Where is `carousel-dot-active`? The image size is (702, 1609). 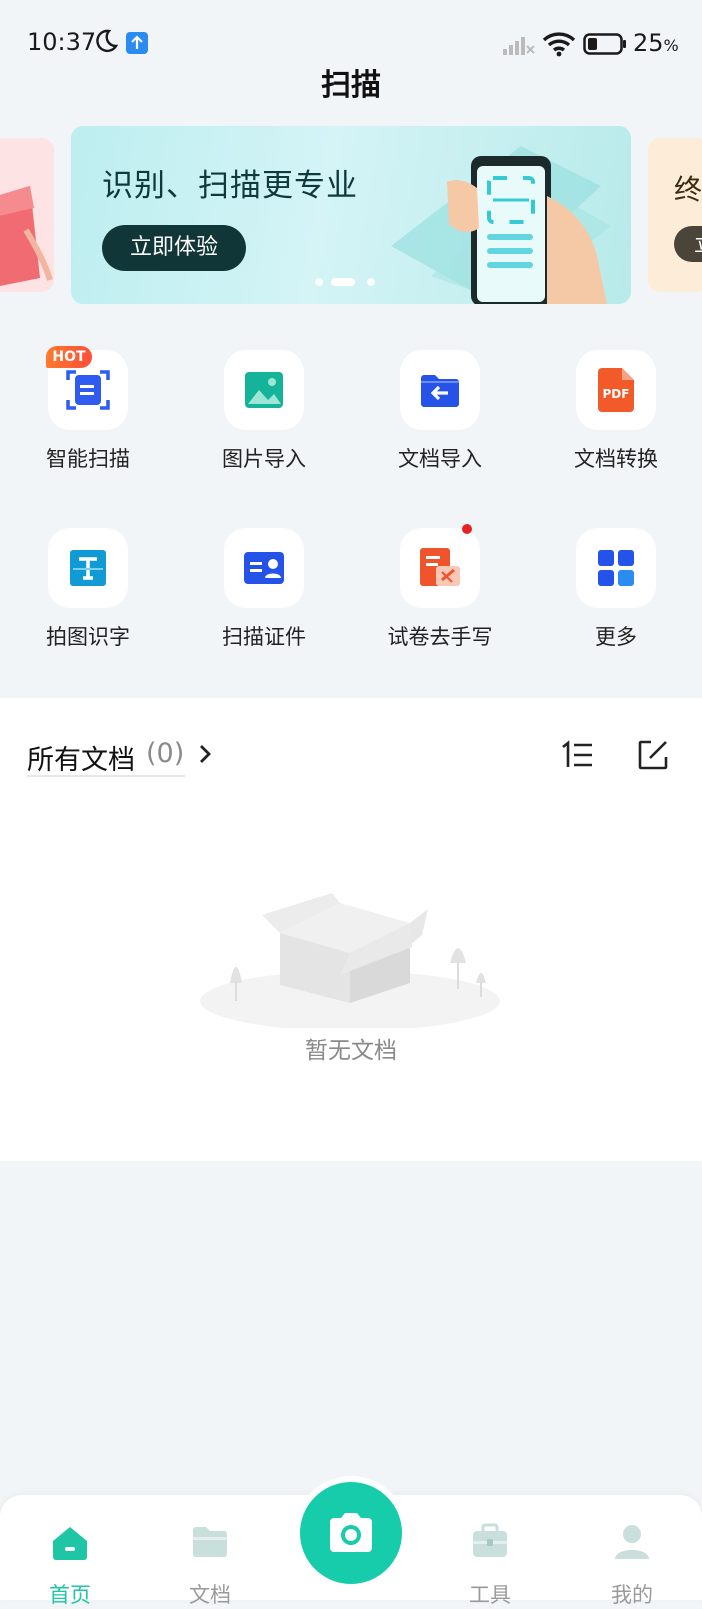 carousel-dot-active is located at coordinates (343, 282).